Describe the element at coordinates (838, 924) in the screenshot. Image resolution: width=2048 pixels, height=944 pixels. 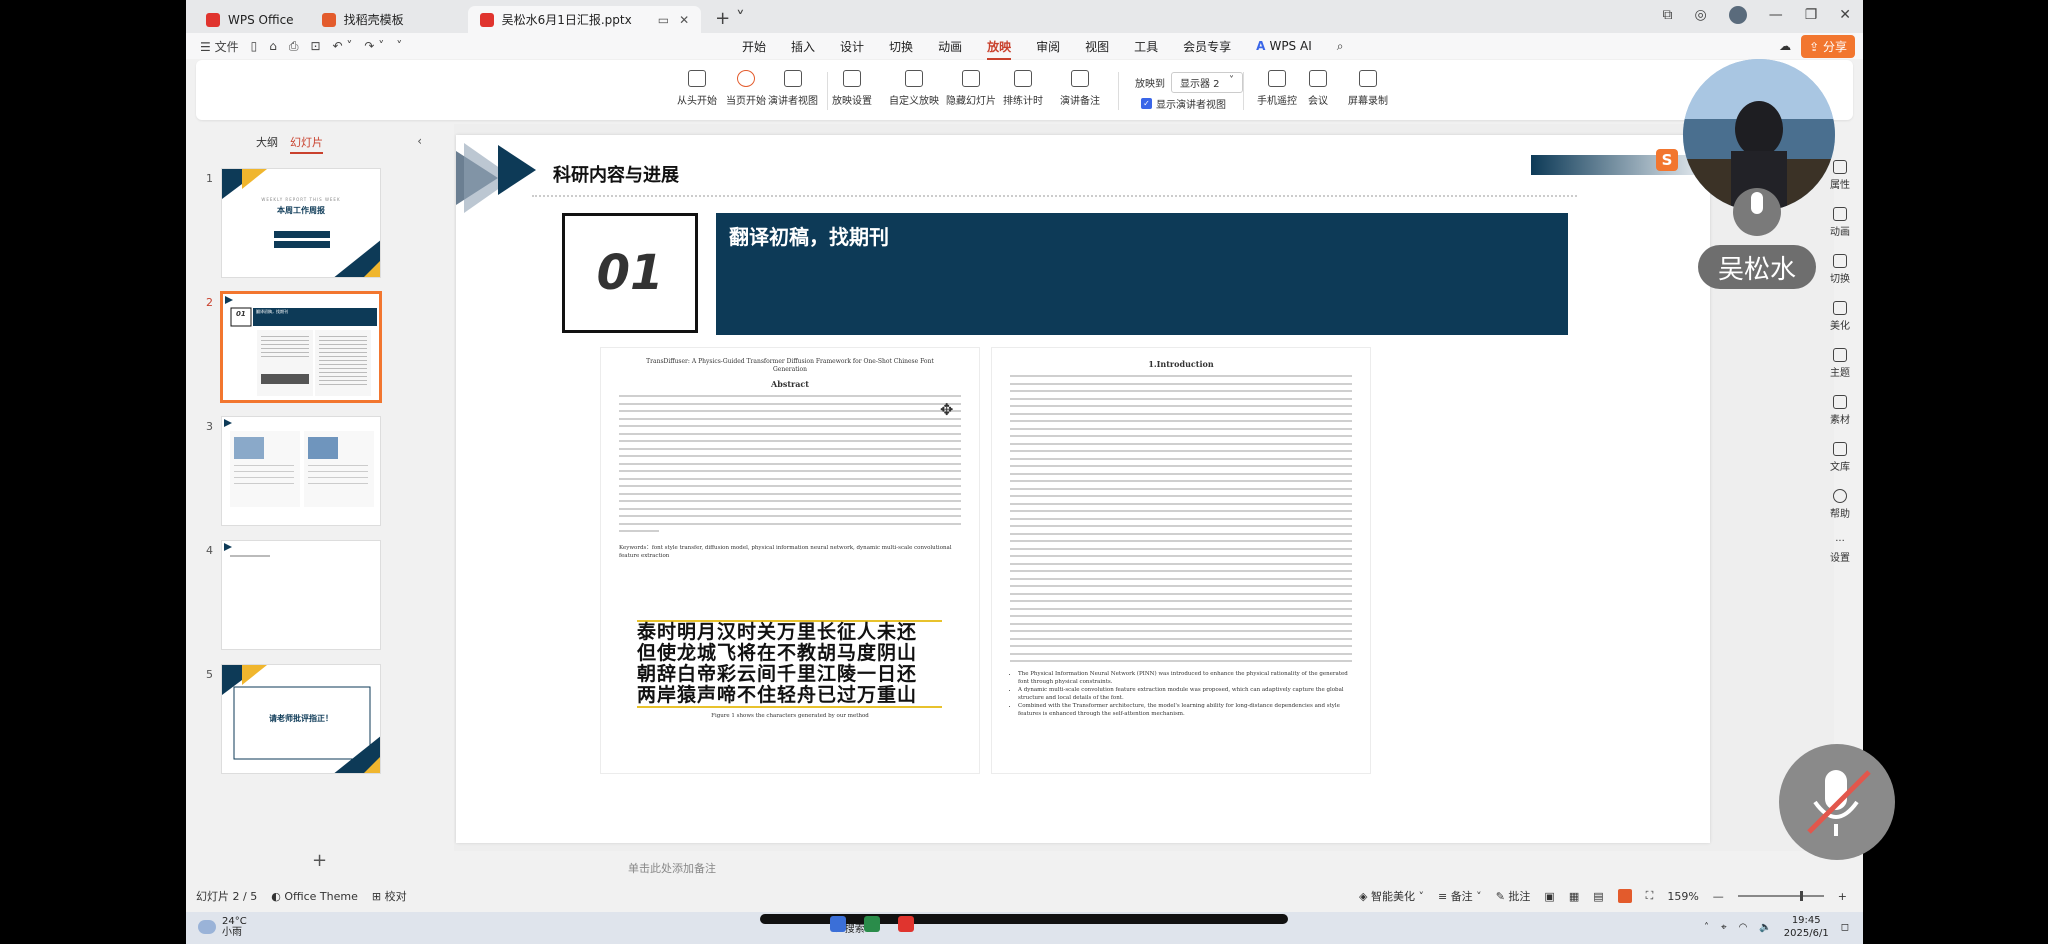
I see `start-icon` at that location.